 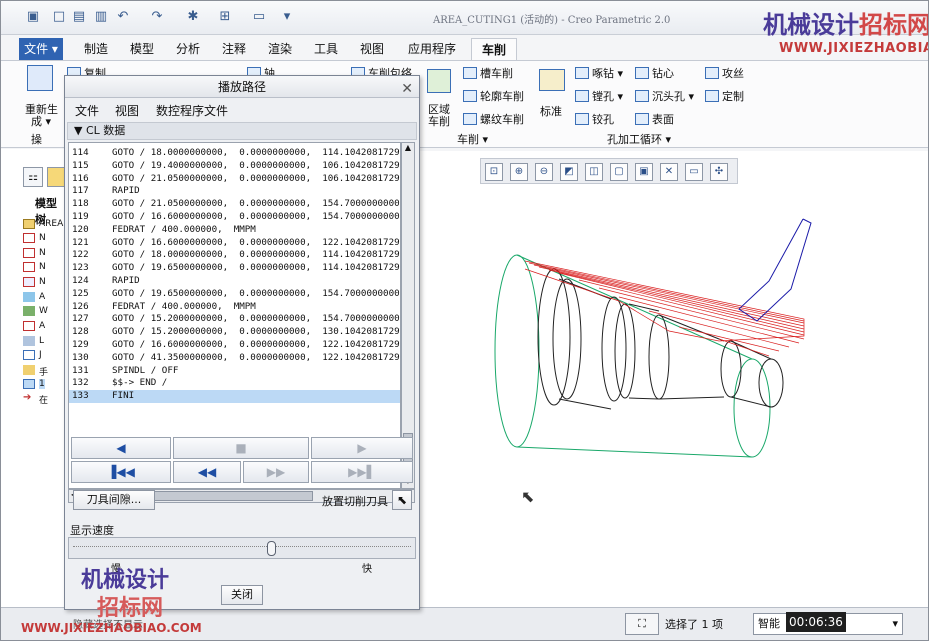 I want to click on zoom-in-icon: ⊕, so click(x=519, y=172).